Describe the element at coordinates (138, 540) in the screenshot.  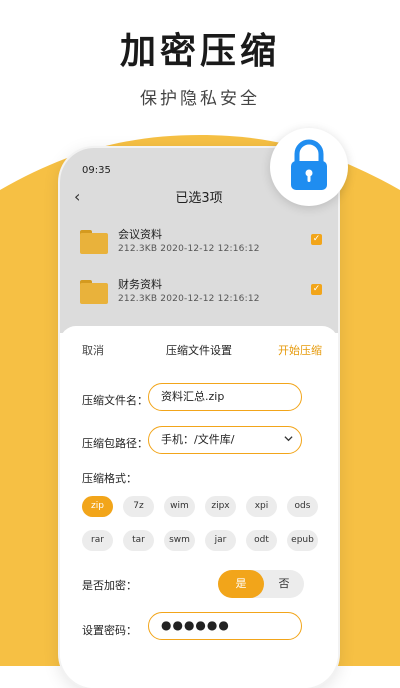
I see `format-chip-tar: tar` at that location.